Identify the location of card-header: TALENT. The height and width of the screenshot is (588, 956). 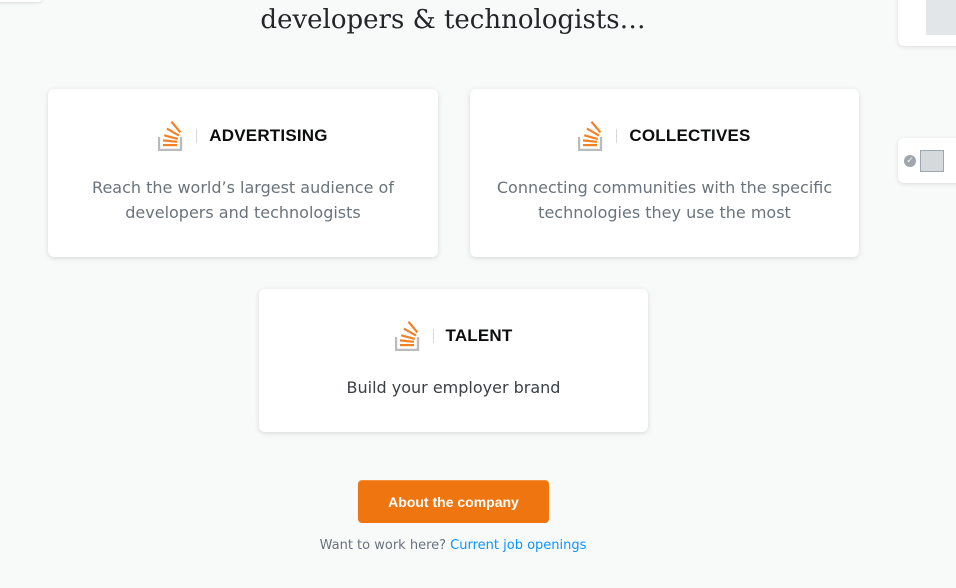
(453, 336).